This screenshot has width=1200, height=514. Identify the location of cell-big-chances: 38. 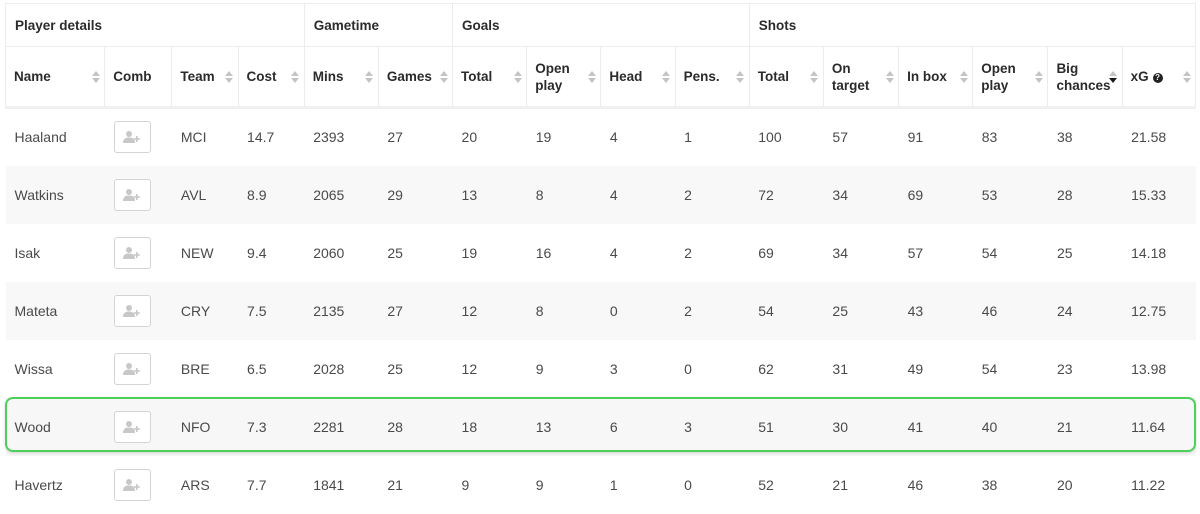
(1064, 137).